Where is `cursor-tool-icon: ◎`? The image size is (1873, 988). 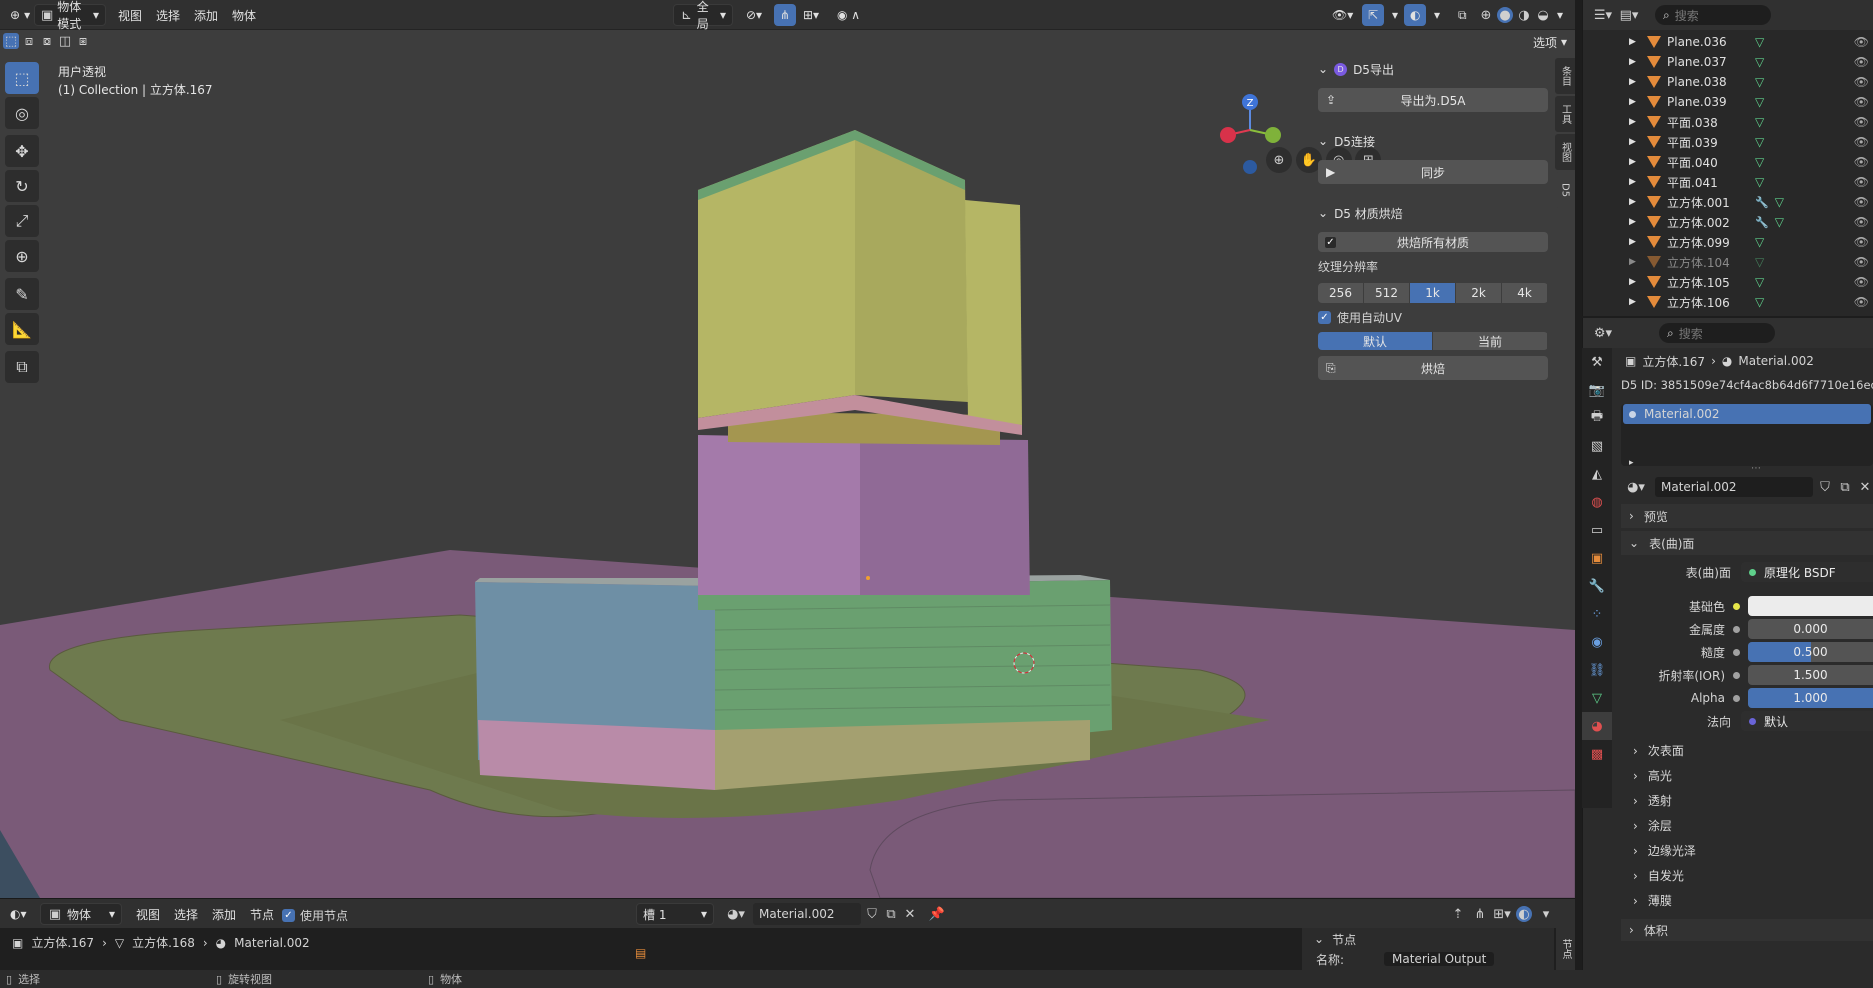
cursor-tool-icon: ◎ is located at coordinates (22, 113).